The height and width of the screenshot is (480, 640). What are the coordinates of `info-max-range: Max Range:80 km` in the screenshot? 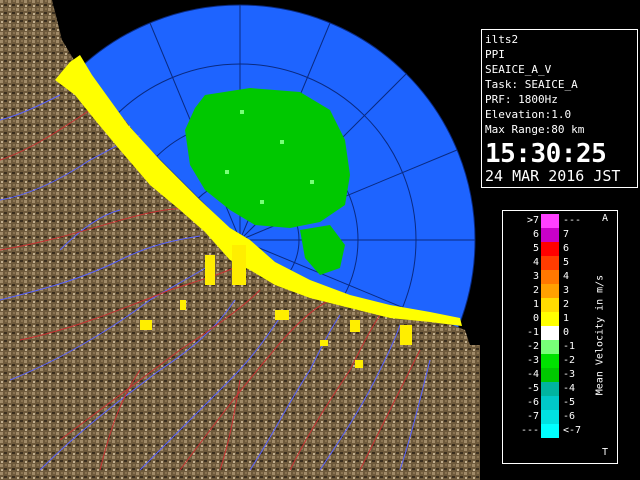 It's located at (535, 129).